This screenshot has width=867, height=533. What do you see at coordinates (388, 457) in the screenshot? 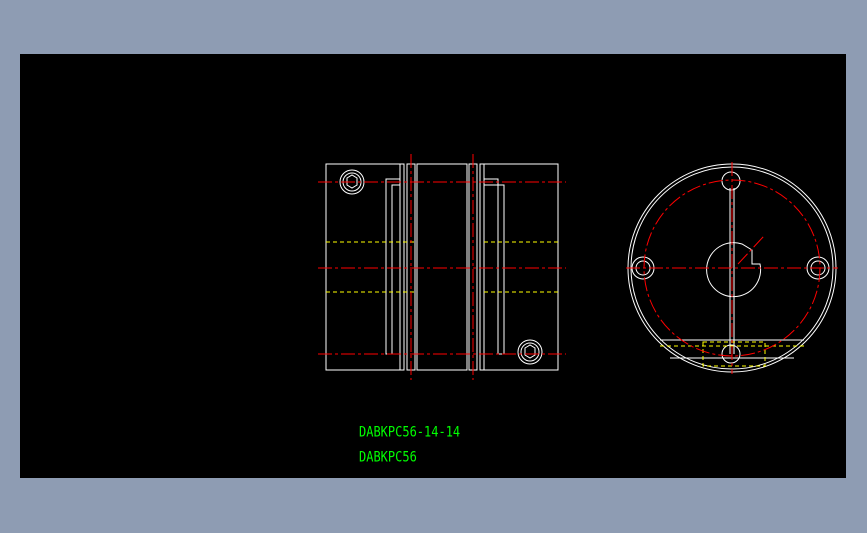
I see `series-label: DABKPC56` at bounding box center [388, 457].